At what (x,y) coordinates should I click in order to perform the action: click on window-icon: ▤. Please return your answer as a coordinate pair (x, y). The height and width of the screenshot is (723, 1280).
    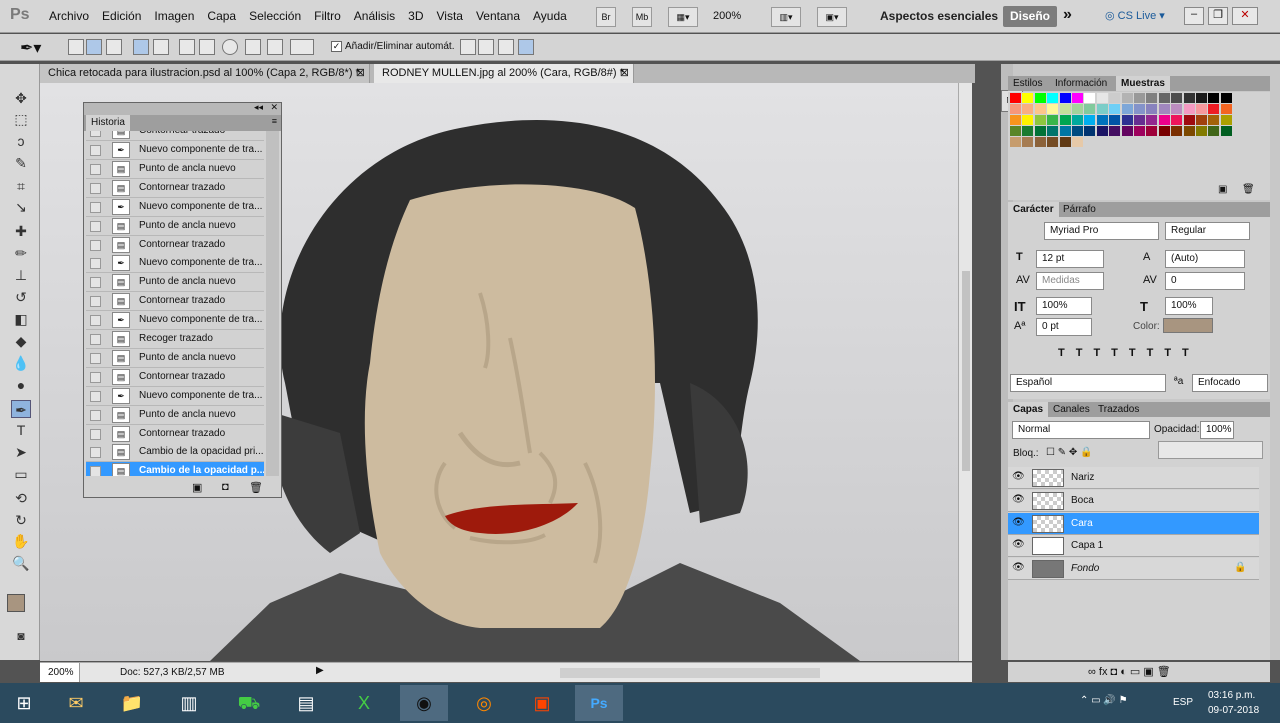
    Looking at the image, I should click on (306, 703).